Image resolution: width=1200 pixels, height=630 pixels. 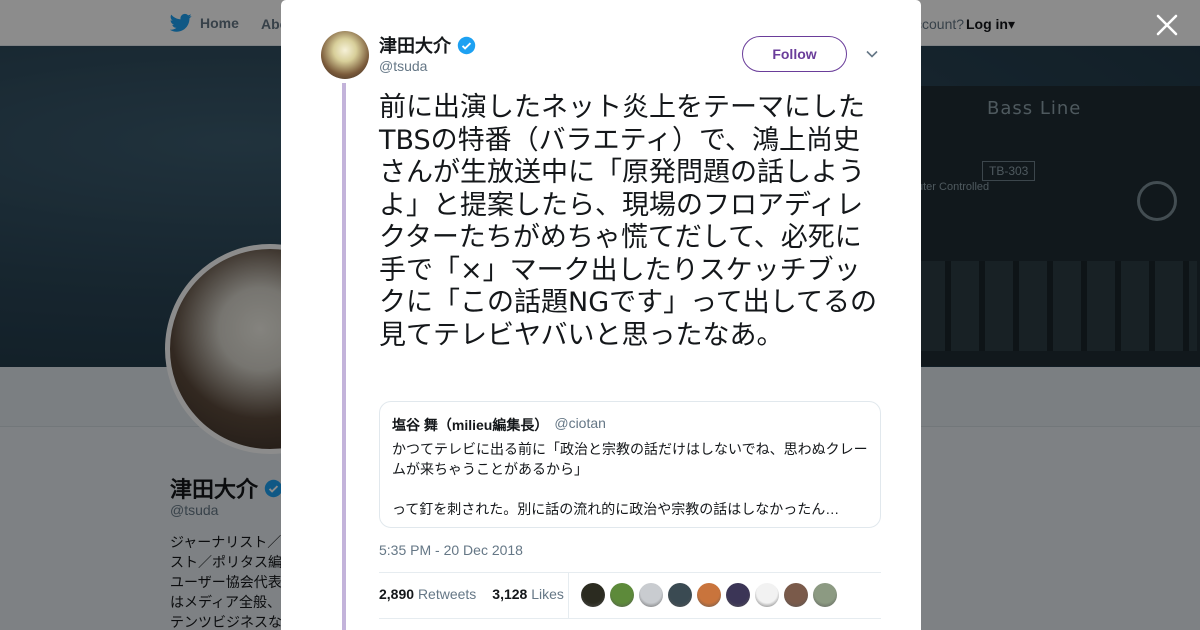 I want to click on quoted-tweet-header: 塩谷 舞（milieu編集長） @ciotan, so click(x=630, y=425).